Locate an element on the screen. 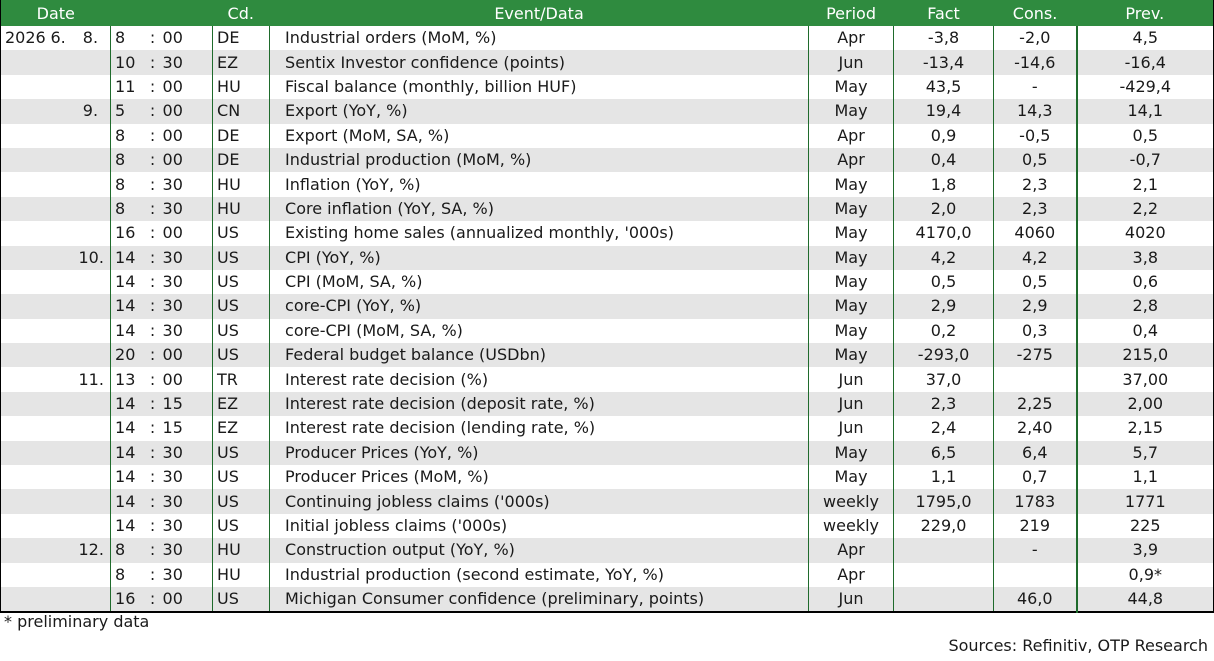  fact-cell: 43,5 is located at coordinates (944, 87).